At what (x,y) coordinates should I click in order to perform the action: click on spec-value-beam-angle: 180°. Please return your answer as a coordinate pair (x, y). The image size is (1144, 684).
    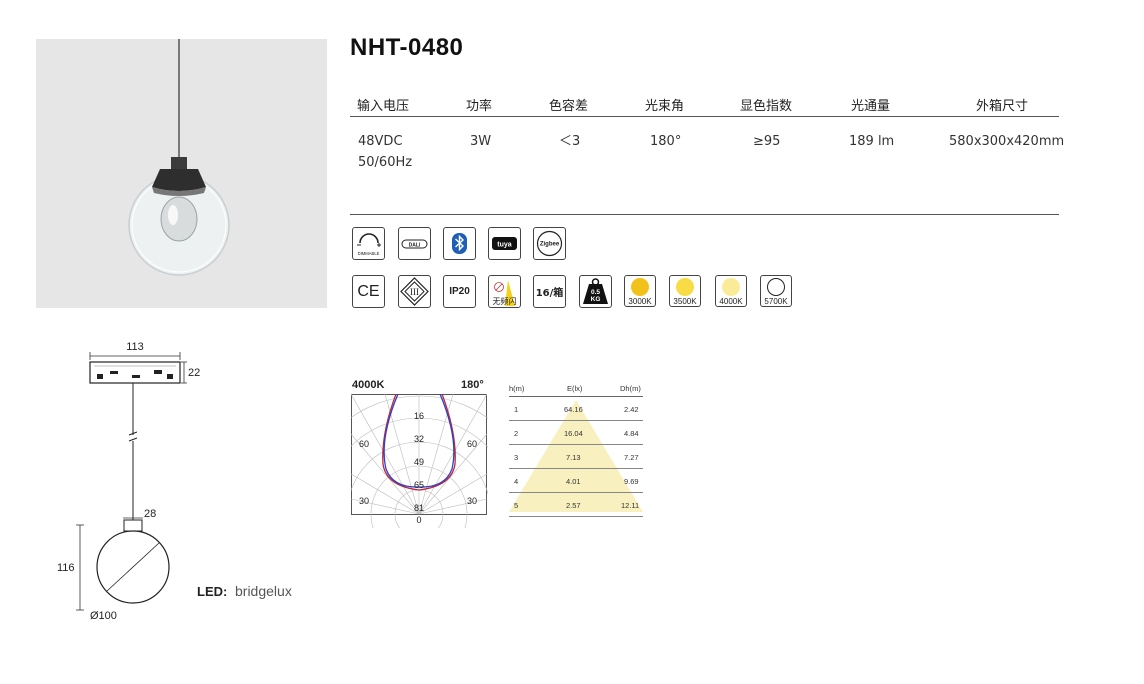
    Looking at the image, I should click on (666, 141).